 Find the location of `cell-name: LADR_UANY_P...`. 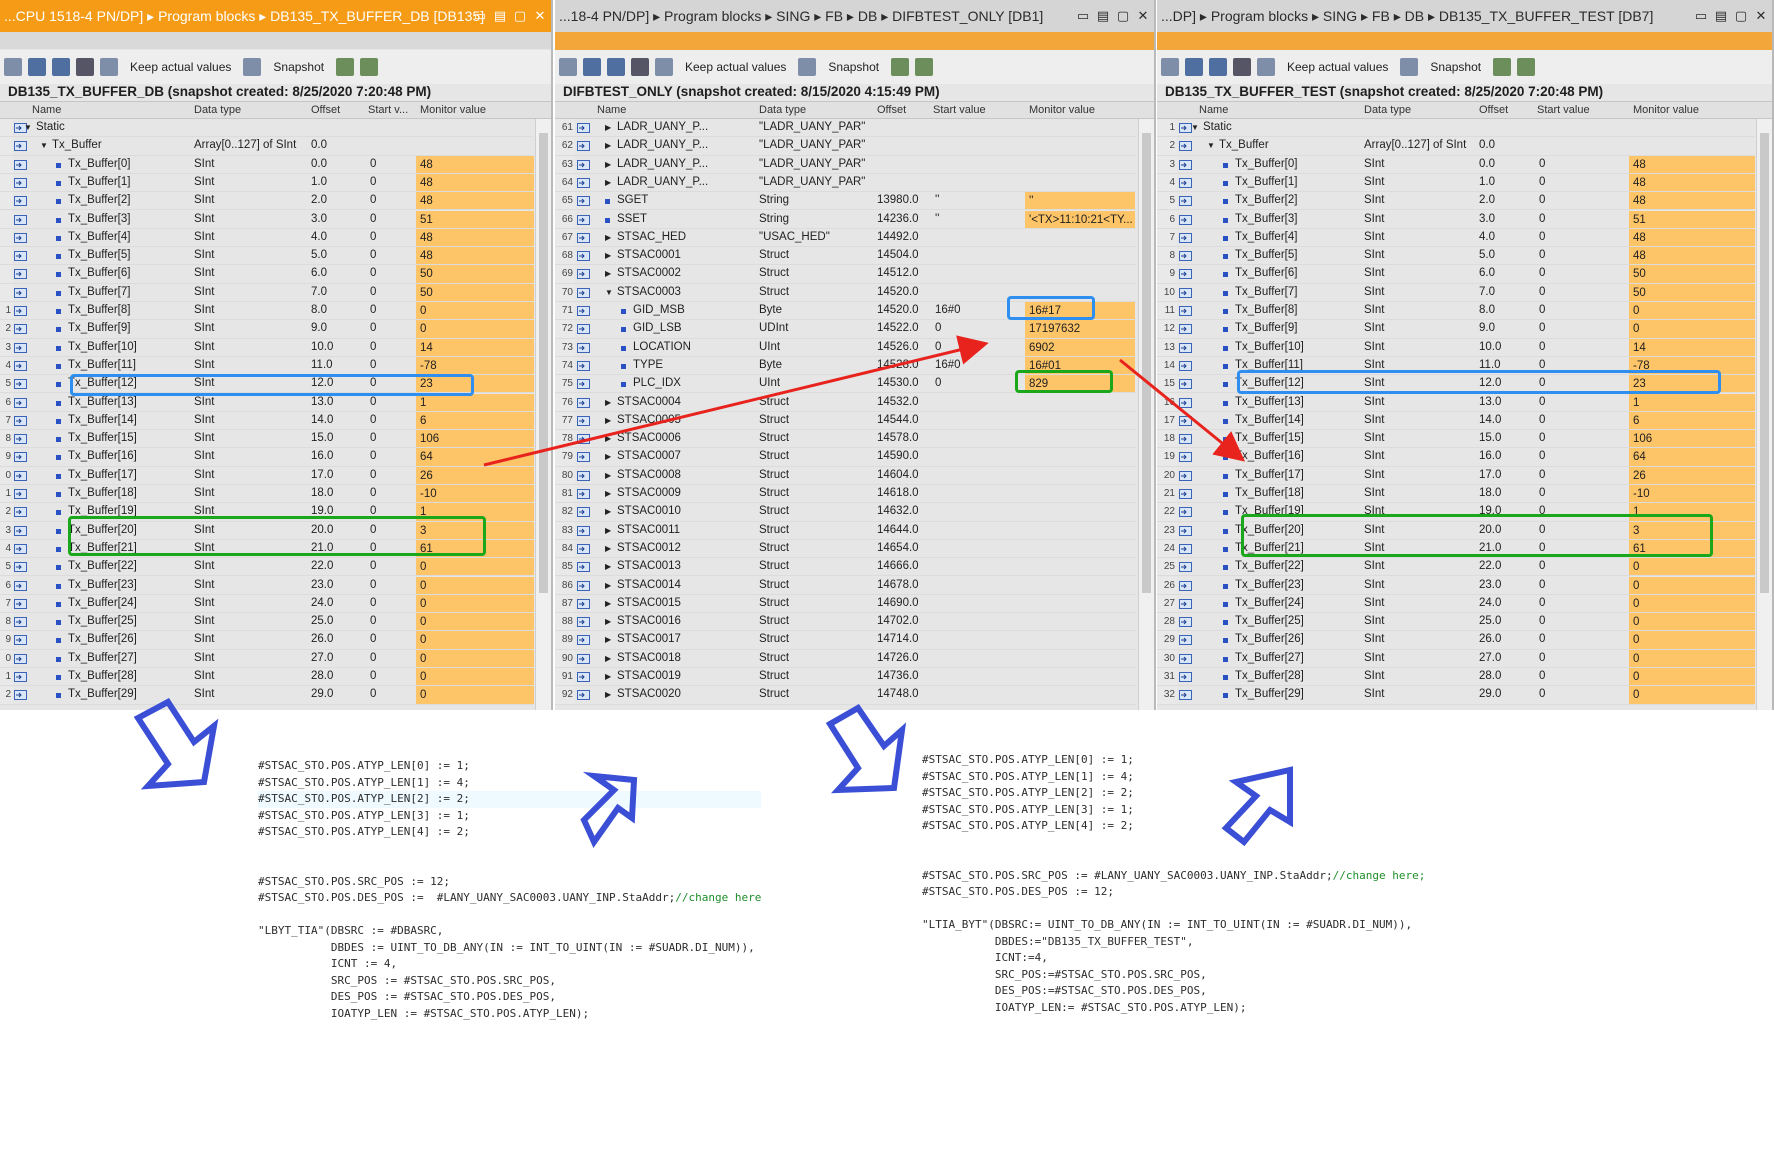

cell-name: LADR_UANY_P... is located at coordinates (686, 164).